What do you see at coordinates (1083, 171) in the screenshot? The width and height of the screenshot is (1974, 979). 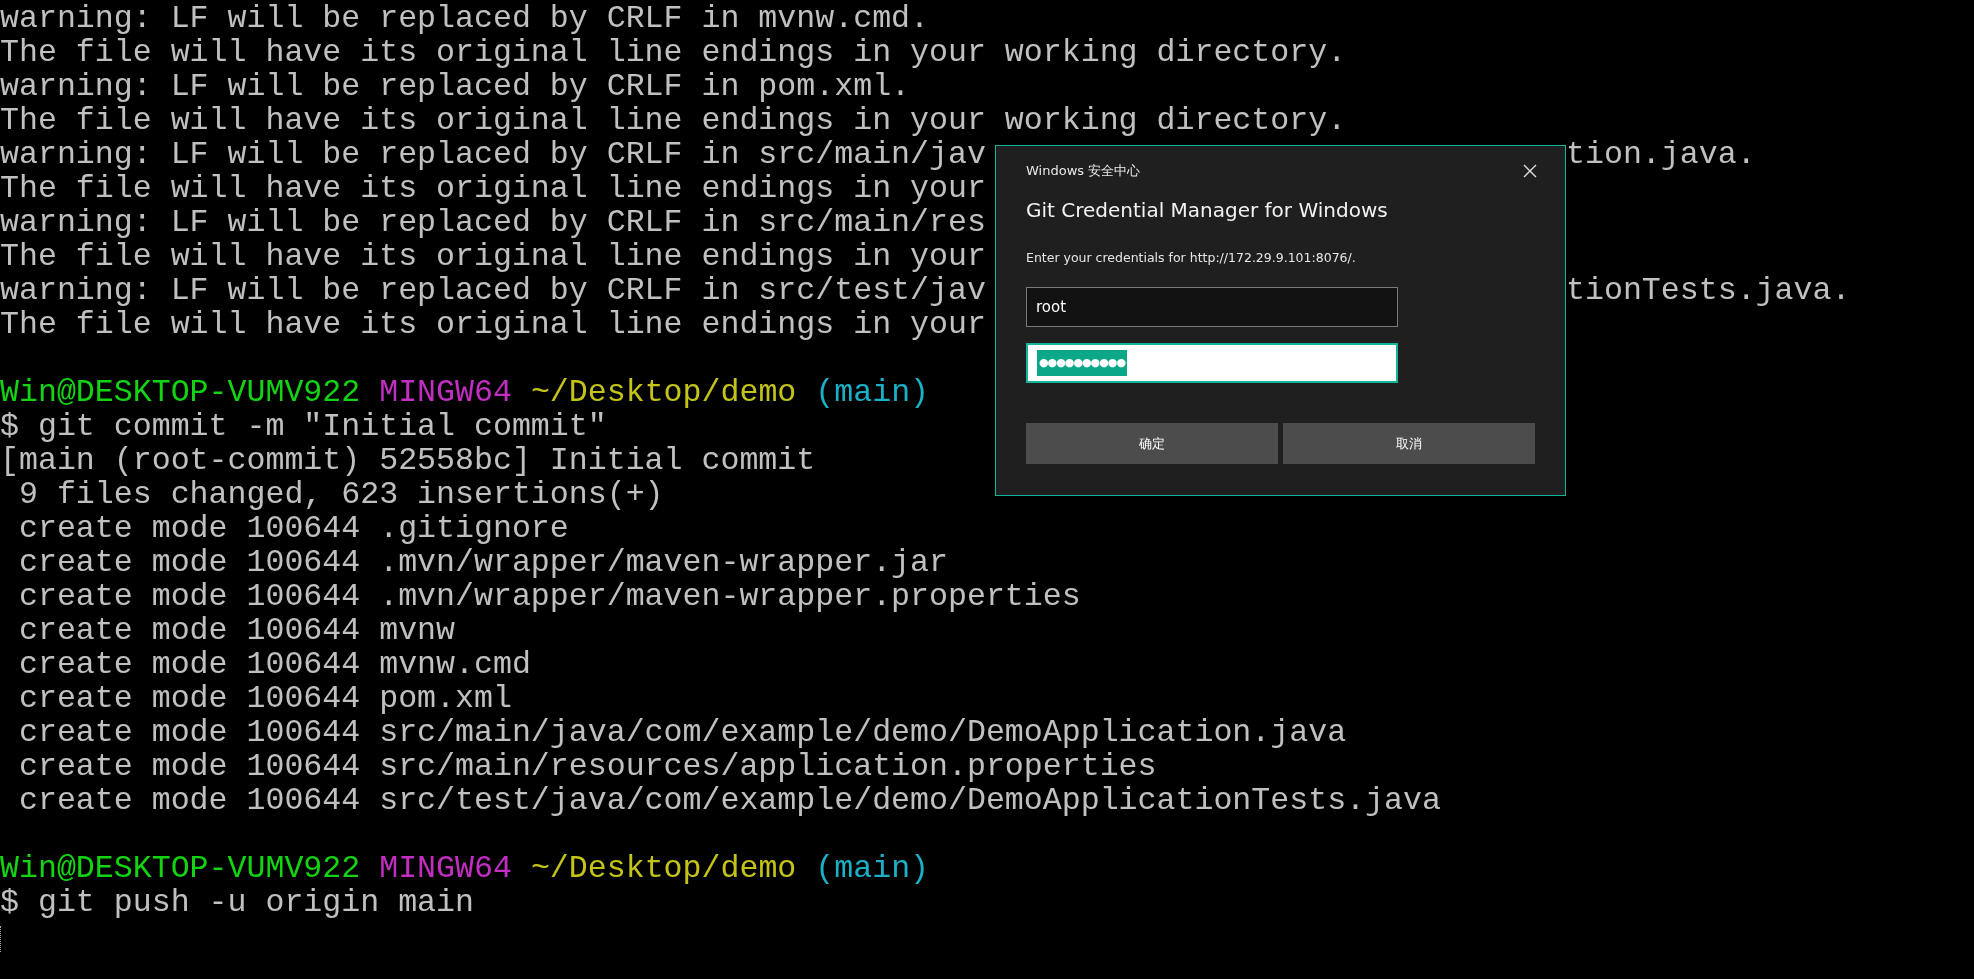 I see `window-title: Windows 安全中心` at bounding box center [1083, 171].